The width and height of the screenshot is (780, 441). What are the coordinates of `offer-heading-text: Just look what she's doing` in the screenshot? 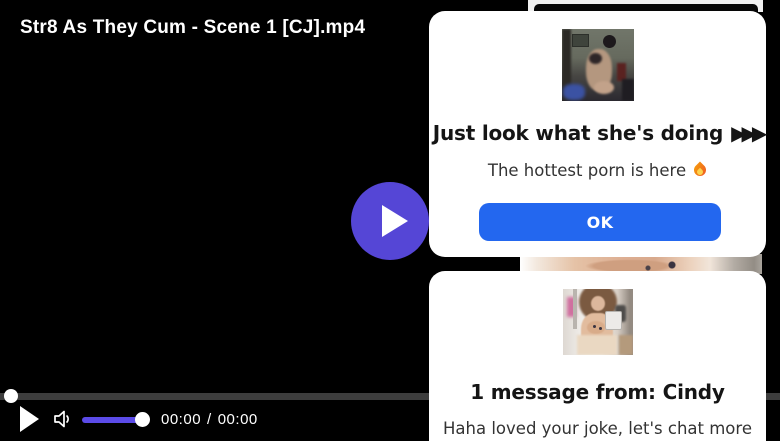 It's located at (578, 133).